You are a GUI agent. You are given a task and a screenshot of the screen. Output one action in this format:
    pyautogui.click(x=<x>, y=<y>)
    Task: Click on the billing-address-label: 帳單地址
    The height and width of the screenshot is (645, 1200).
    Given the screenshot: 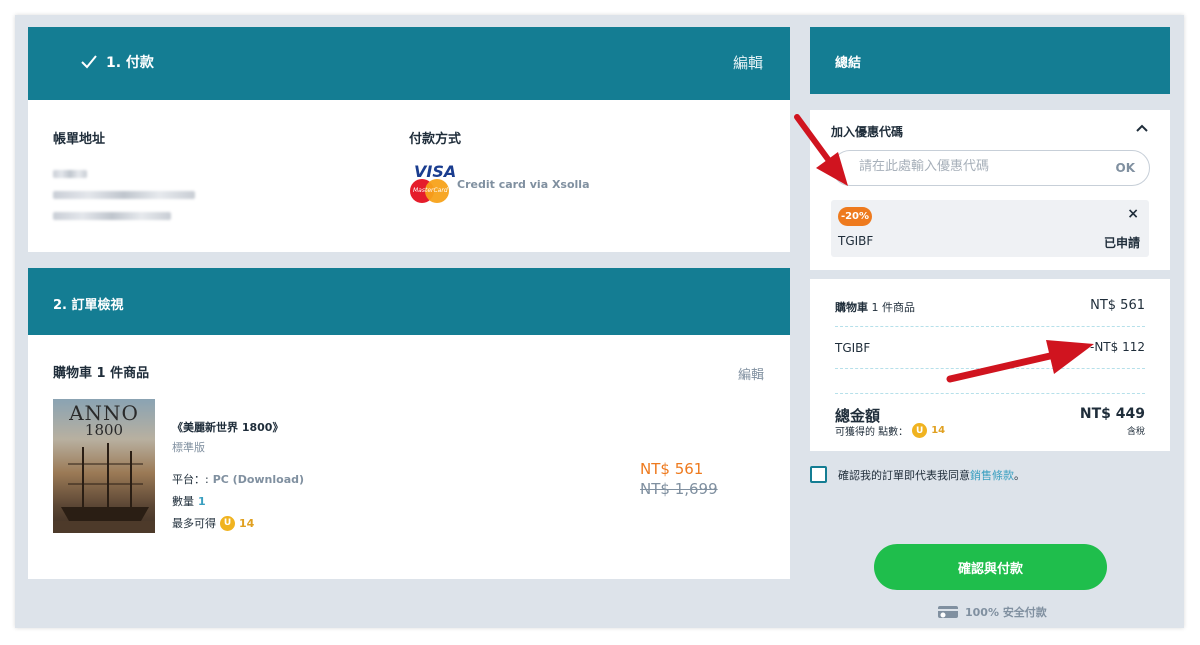 What is the action you would take?
    pyautogui.click(x=79, y=139)
    